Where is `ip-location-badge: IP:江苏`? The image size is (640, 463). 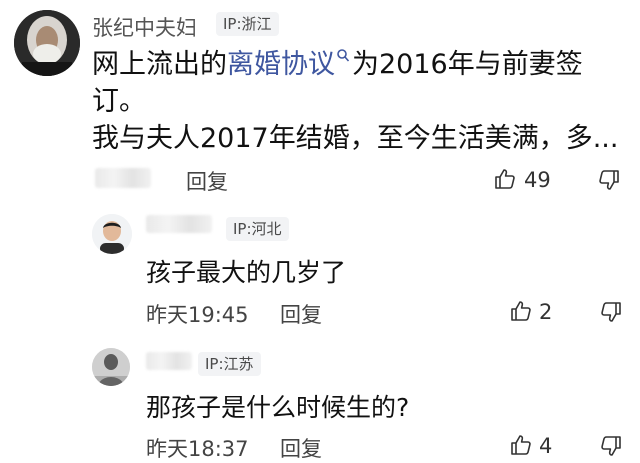
ip-location-badge: IP:江苏 is located at coordinates (229, 364).